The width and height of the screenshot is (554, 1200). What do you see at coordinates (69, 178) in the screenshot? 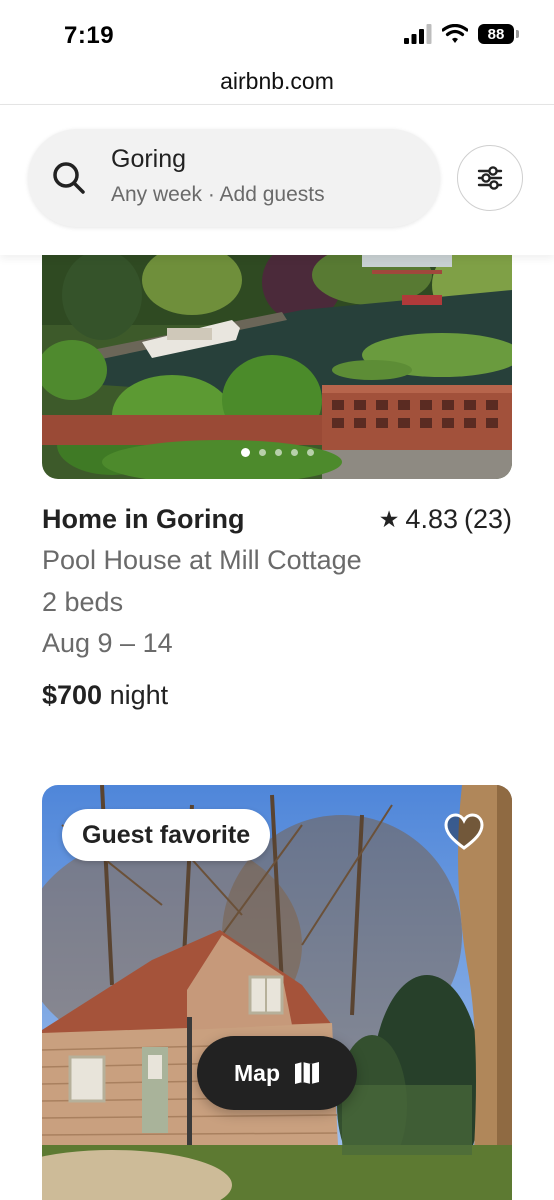
I see `search-icon` at bounding box center [69, 178].